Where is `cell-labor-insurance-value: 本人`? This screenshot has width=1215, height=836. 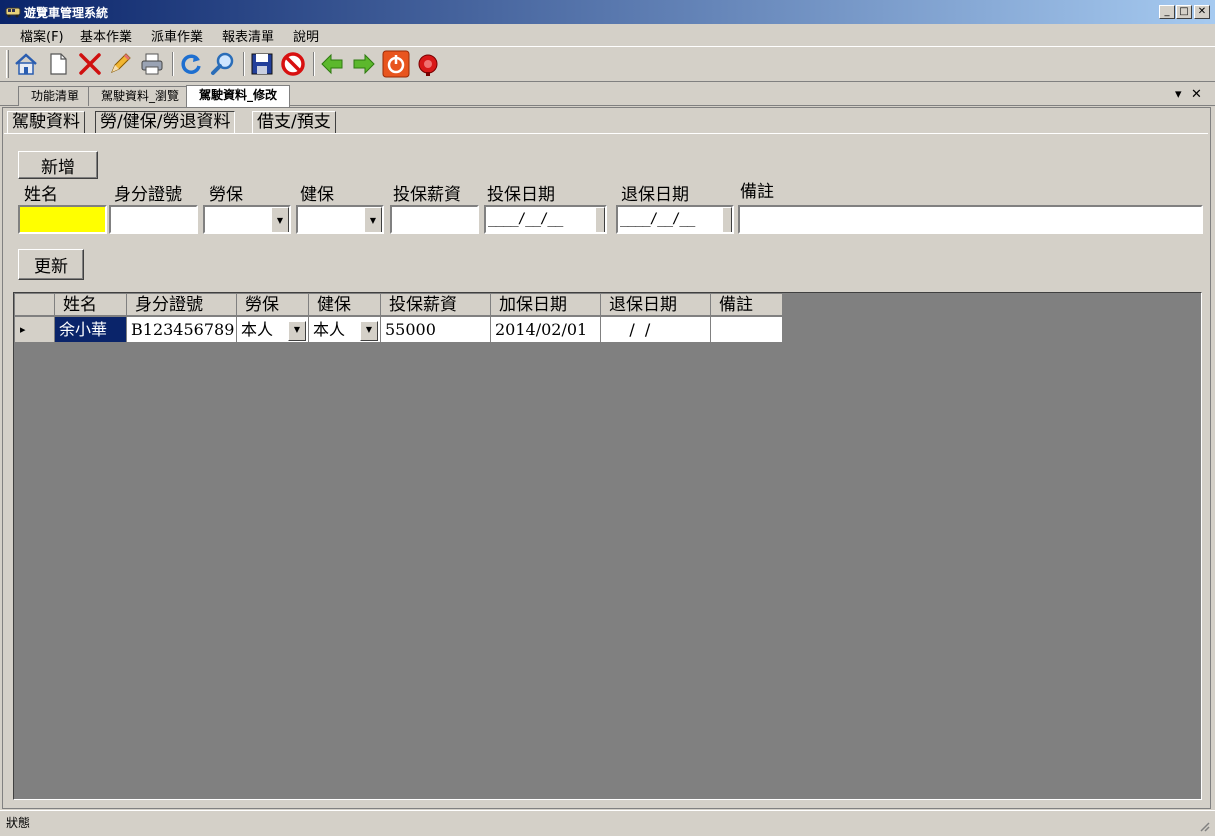
cell-labor-insurance-value: 本人 is located at coordinates (257, 329).